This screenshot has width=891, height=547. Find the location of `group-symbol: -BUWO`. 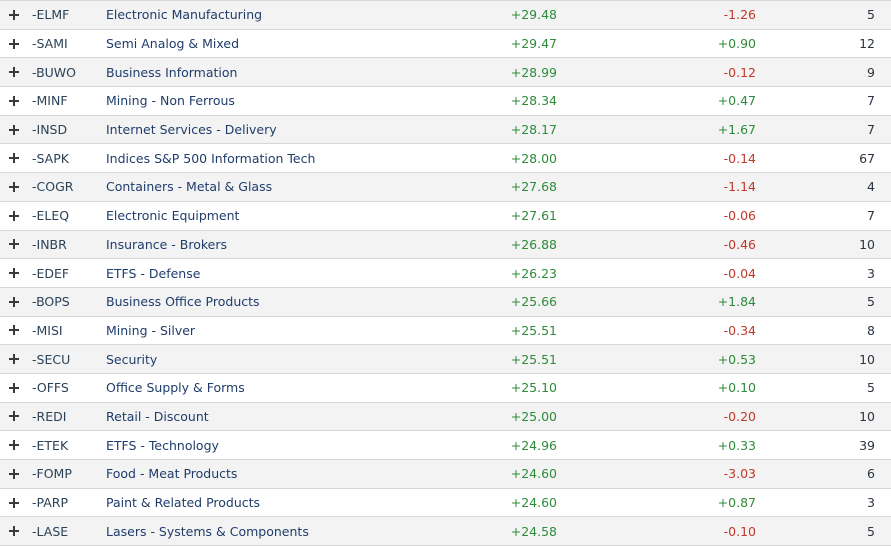

group-symbol: -BUWO is located at coordinates (54, 72).